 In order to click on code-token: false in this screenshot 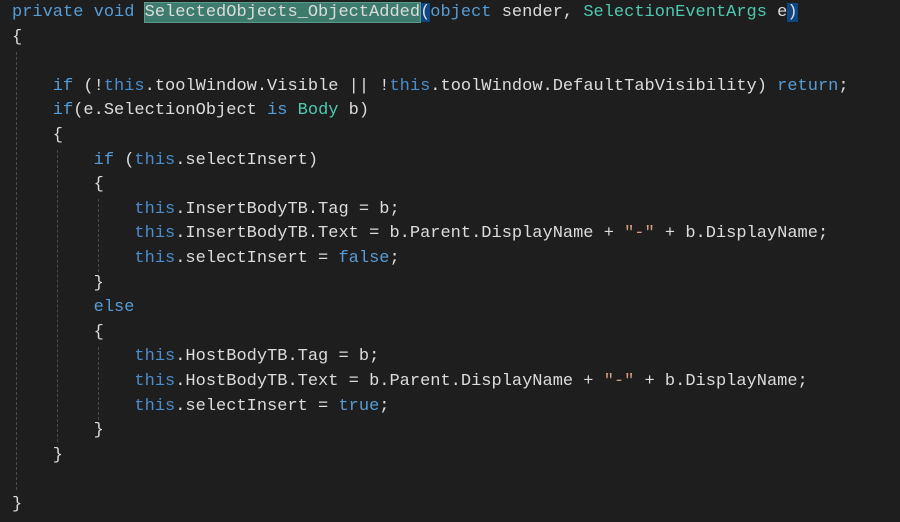, I will do `click(364, 258)`.